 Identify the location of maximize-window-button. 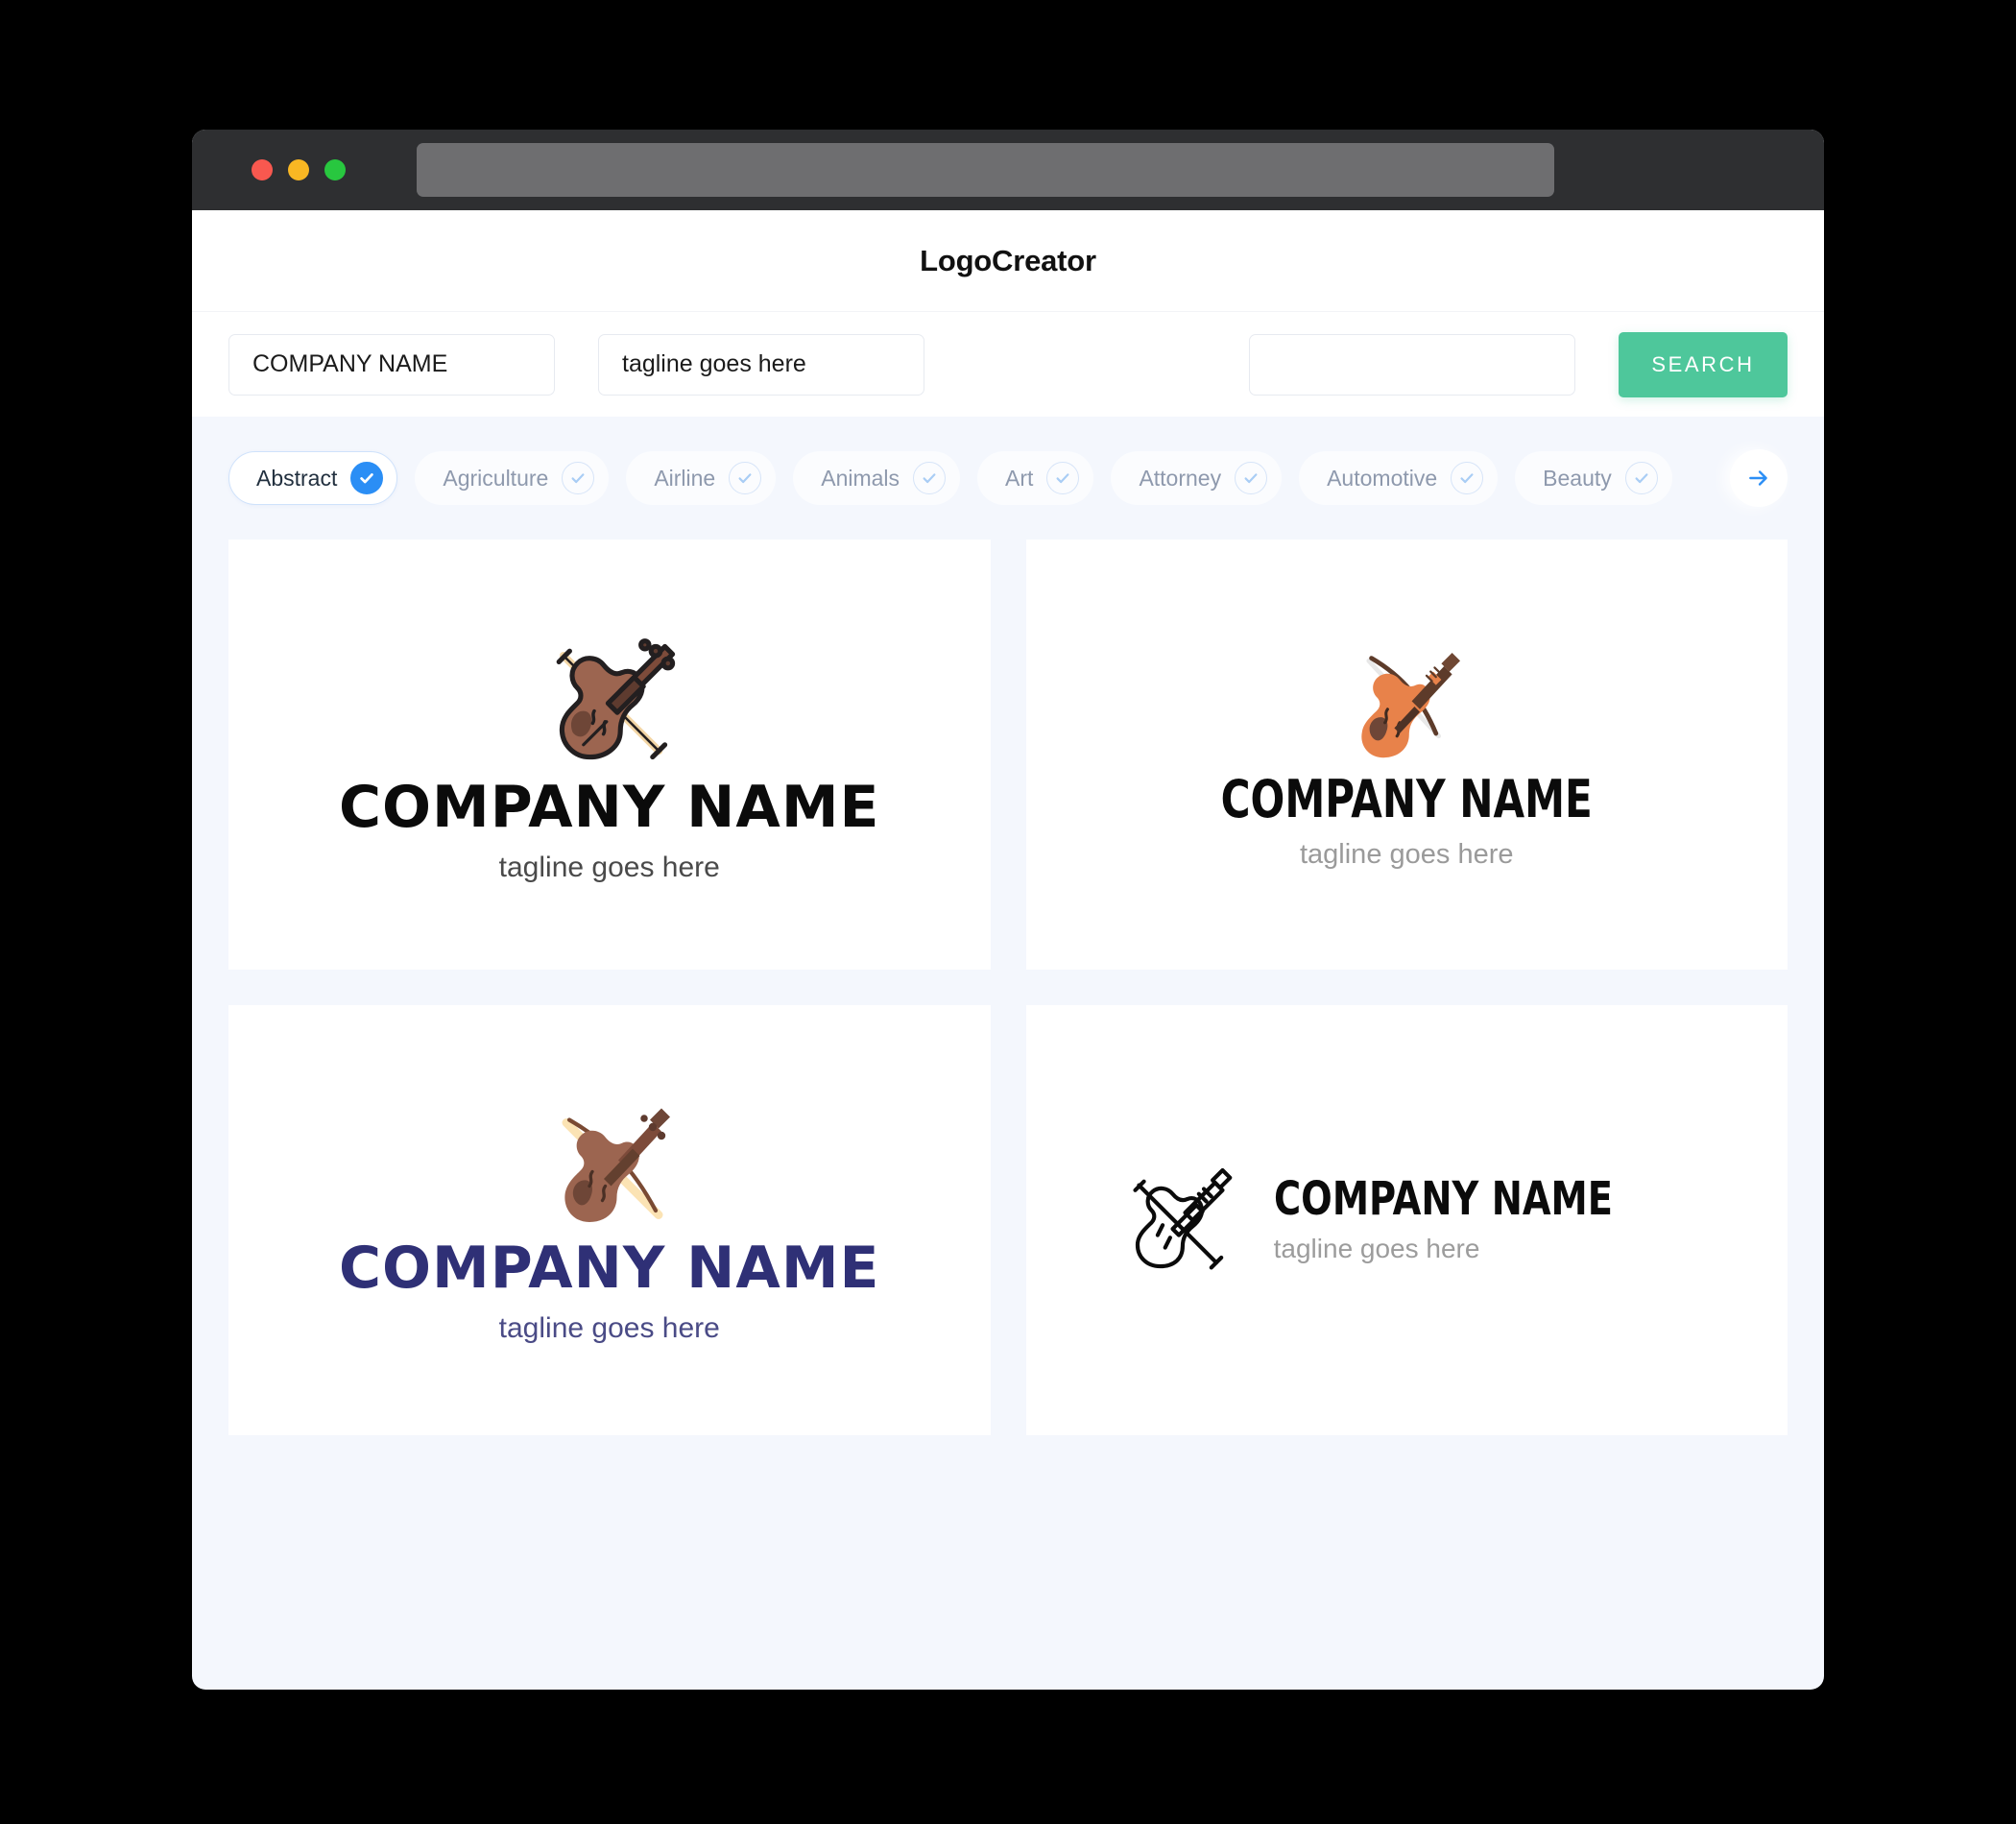
(335, 169).